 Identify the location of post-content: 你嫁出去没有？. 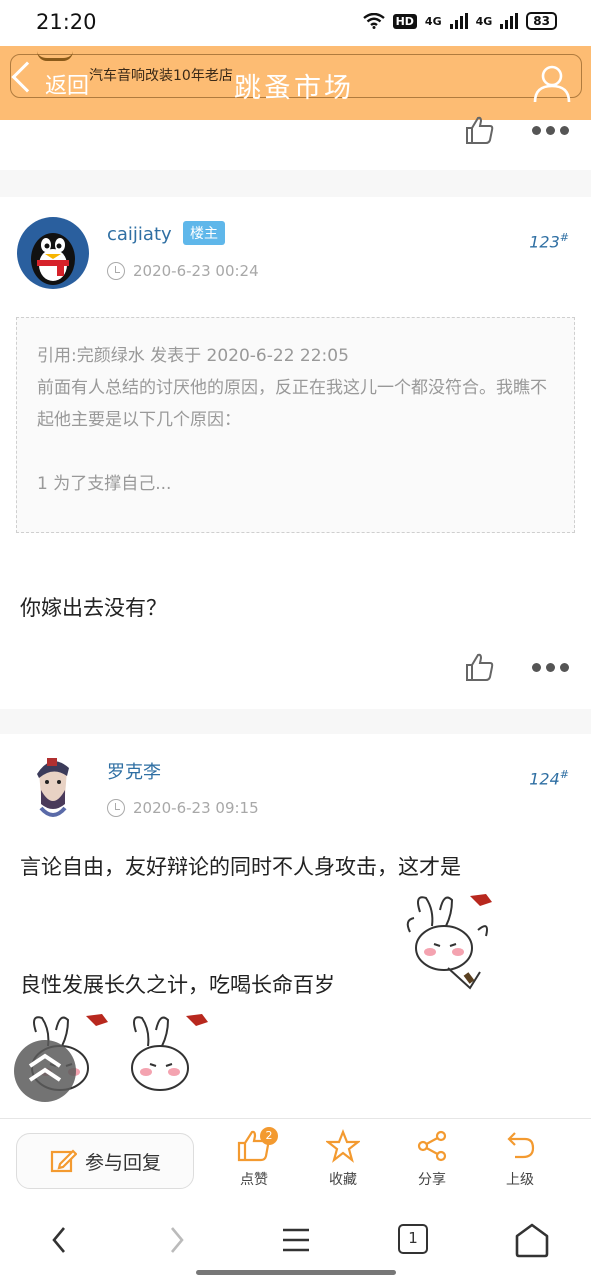
(93, 608).